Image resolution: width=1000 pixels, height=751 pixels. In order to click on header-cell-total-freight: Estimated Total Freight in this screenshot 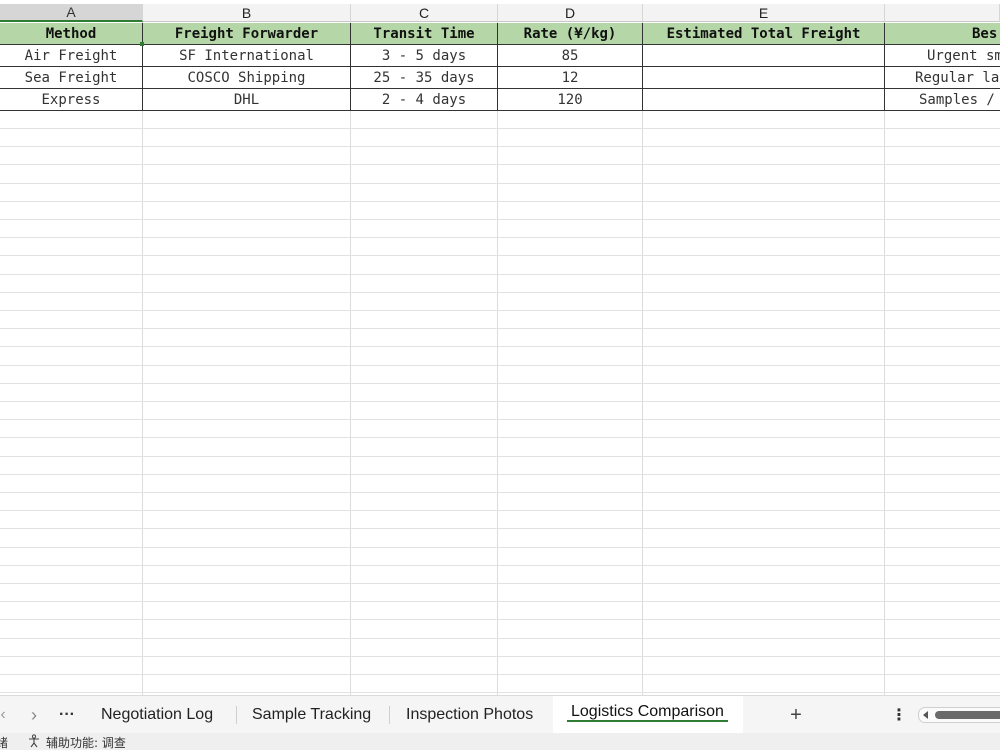, I will do `click(763, 34)`.